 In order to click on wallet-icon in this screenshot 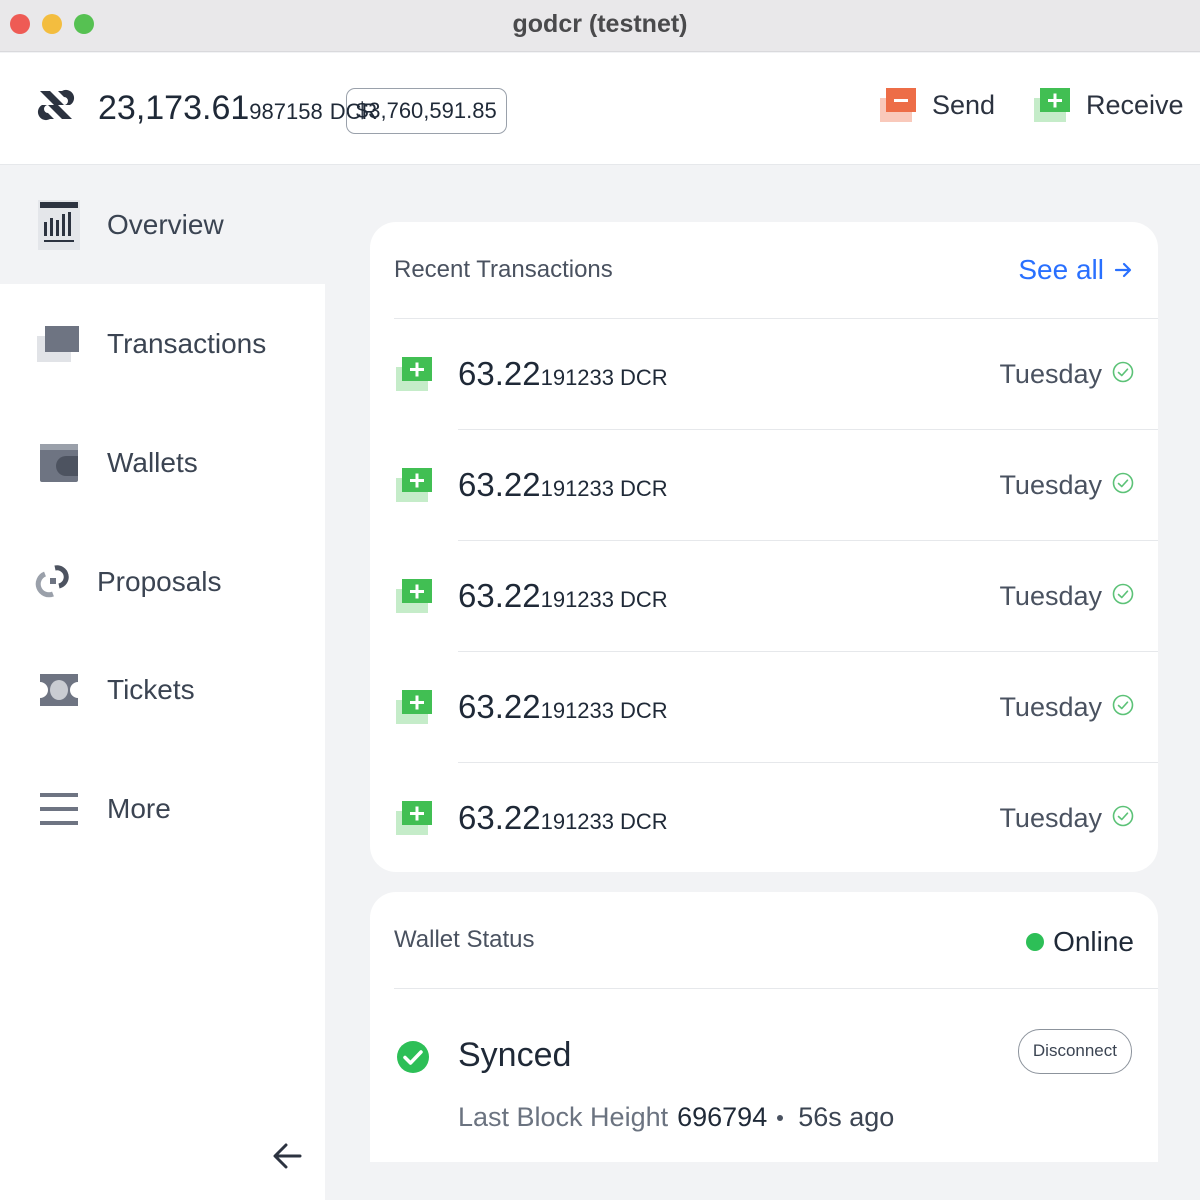, I will do `click(59, 463)`.